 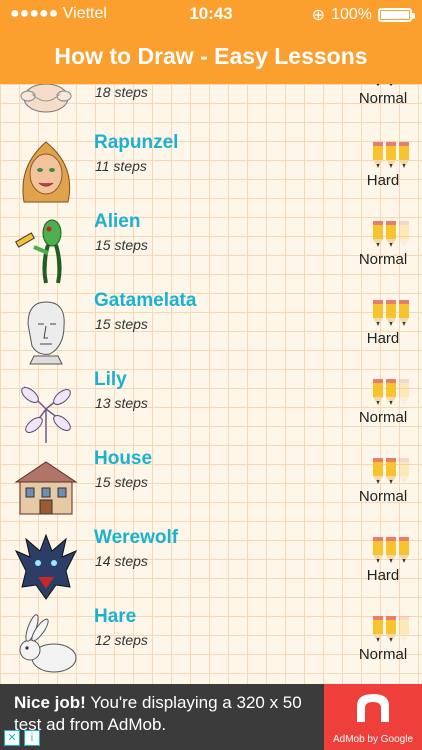 I want to click on admob-logo: AdMob by Google, so click(x=373, y=717).